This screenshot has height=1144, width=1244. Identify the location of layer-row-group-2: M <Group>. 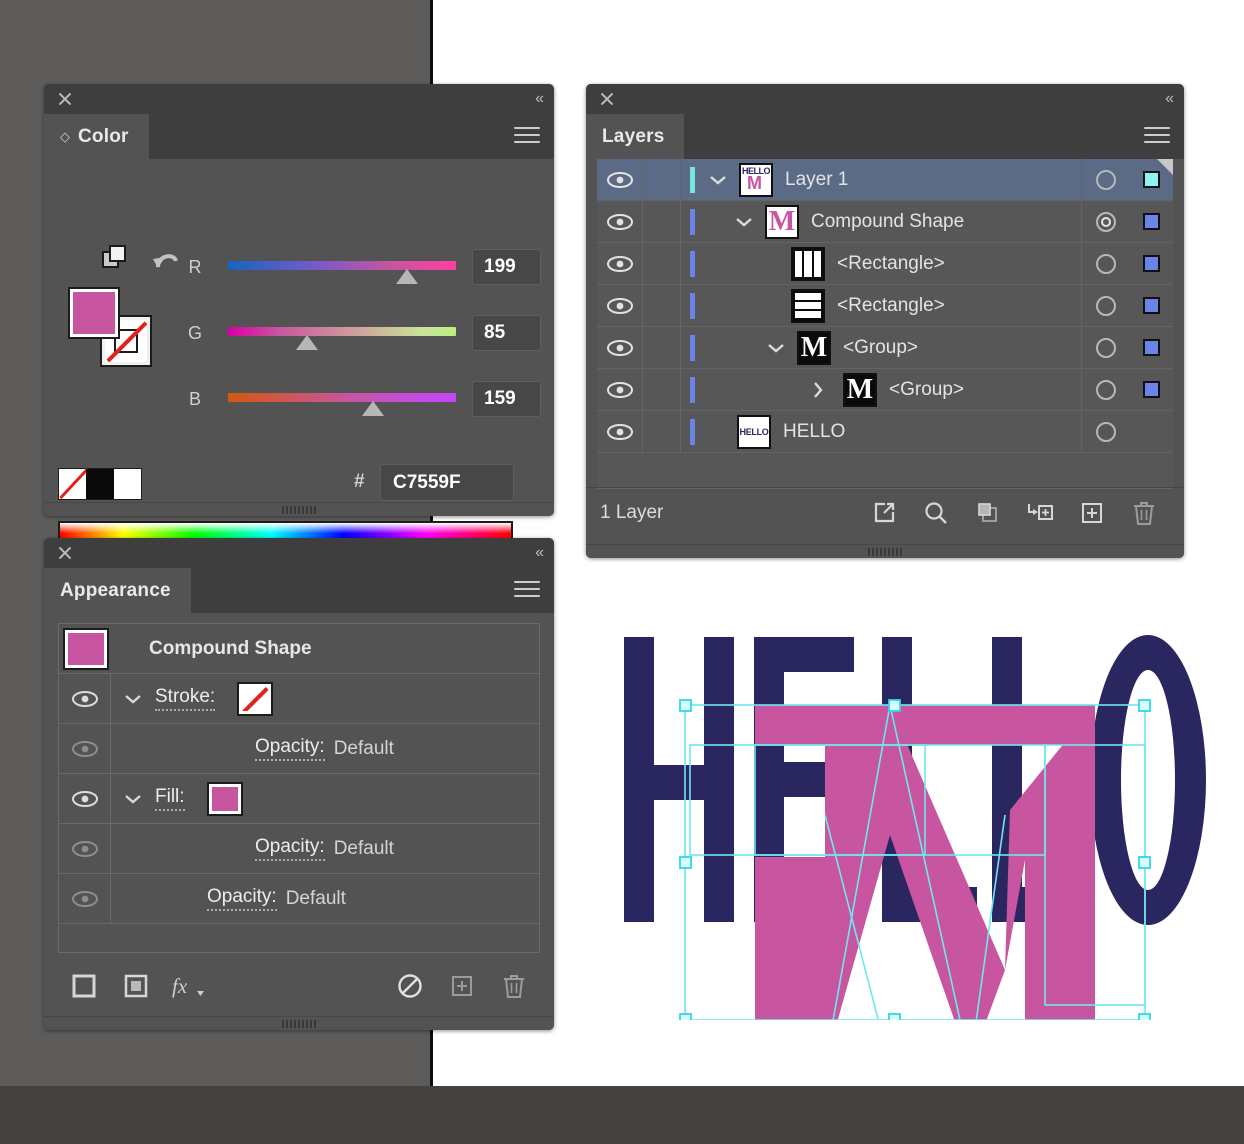
(885, 390).